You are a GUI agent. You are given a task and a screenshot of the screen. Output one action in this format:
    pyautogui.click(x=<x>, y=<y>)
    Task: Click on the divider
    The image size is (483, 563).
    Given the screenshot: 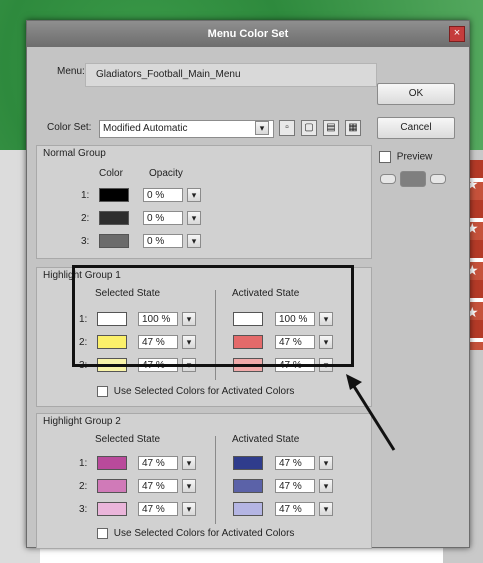 What is the action you would take?
    pyautogui.click(x=215, y=480)
    